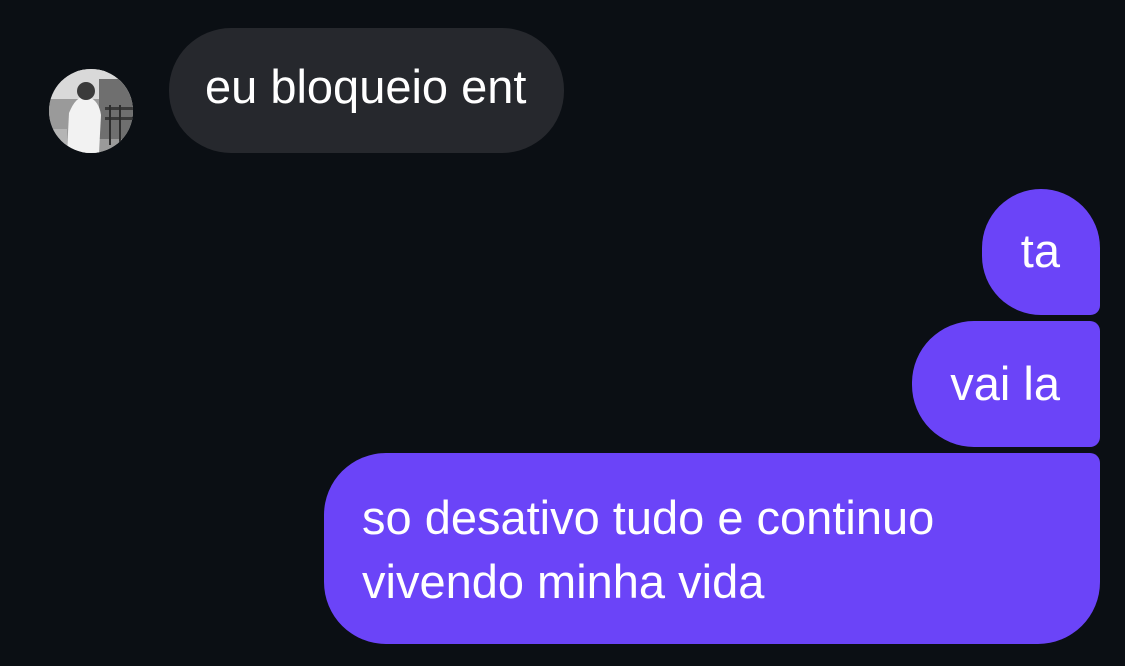 The height and width of the screenshot is (666, 1125). Describe the element at coordinates (563, 581) in the screenshot. I see `message-text-line: vivendo minha vida` at that location.